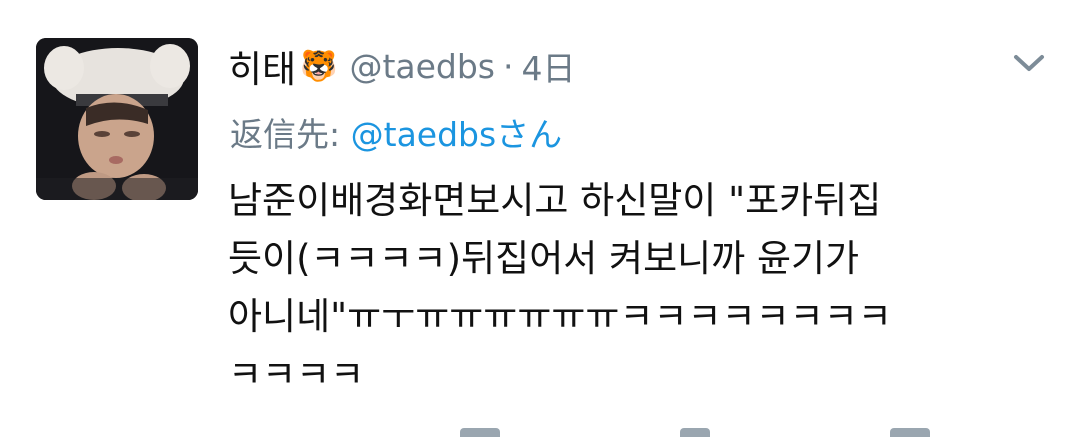 This screenshot has height=437, width=1080. Describe the element at coordinates (319, 66) in the screenshot. I see `tiger-emoji-icon: 🐯` at that location.